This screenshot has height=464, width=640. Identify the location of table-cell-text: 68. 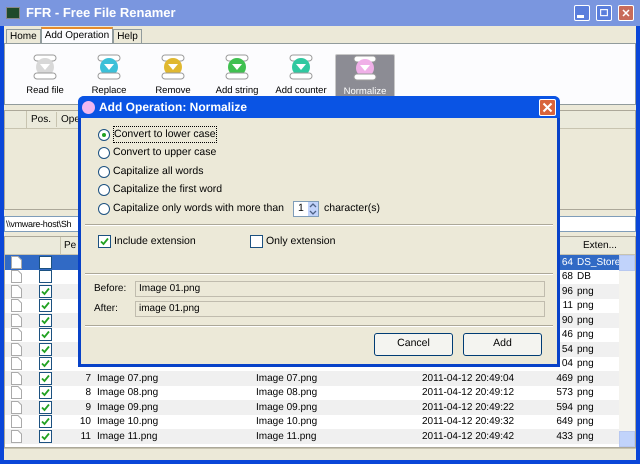
(566, 277).